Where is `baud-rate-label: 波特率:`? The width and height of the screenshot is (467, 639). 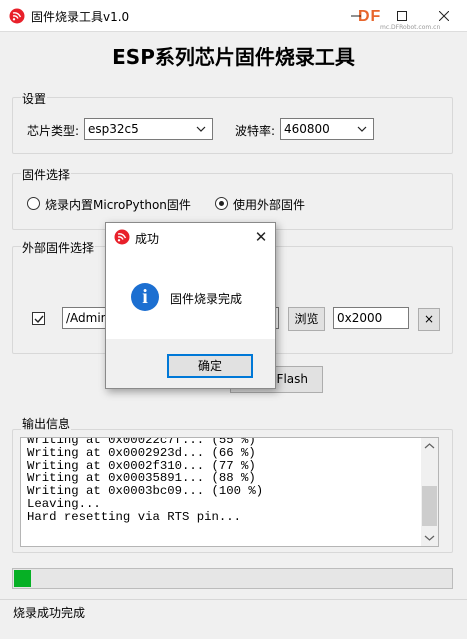
baud-rate-label: 波特率: is located at coordinates (255, 131).